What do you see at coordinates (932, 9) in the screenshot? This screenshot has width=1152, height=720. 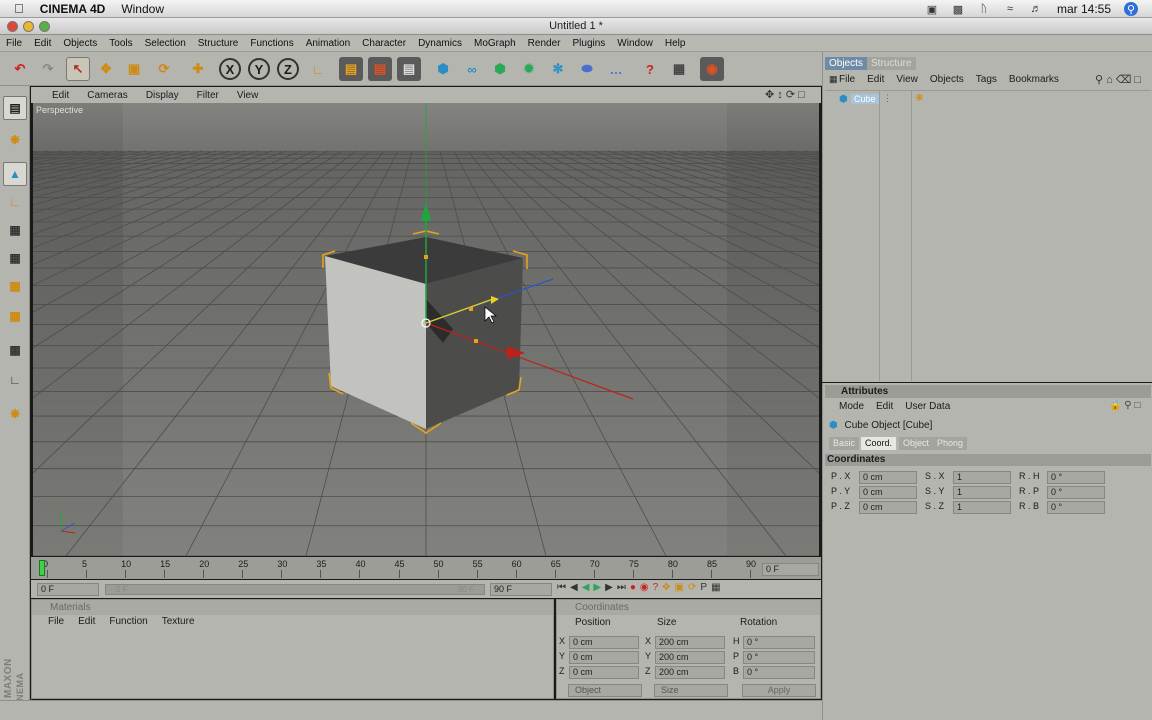 I see `display-icon: ▣` at bounding box center [932, 9].